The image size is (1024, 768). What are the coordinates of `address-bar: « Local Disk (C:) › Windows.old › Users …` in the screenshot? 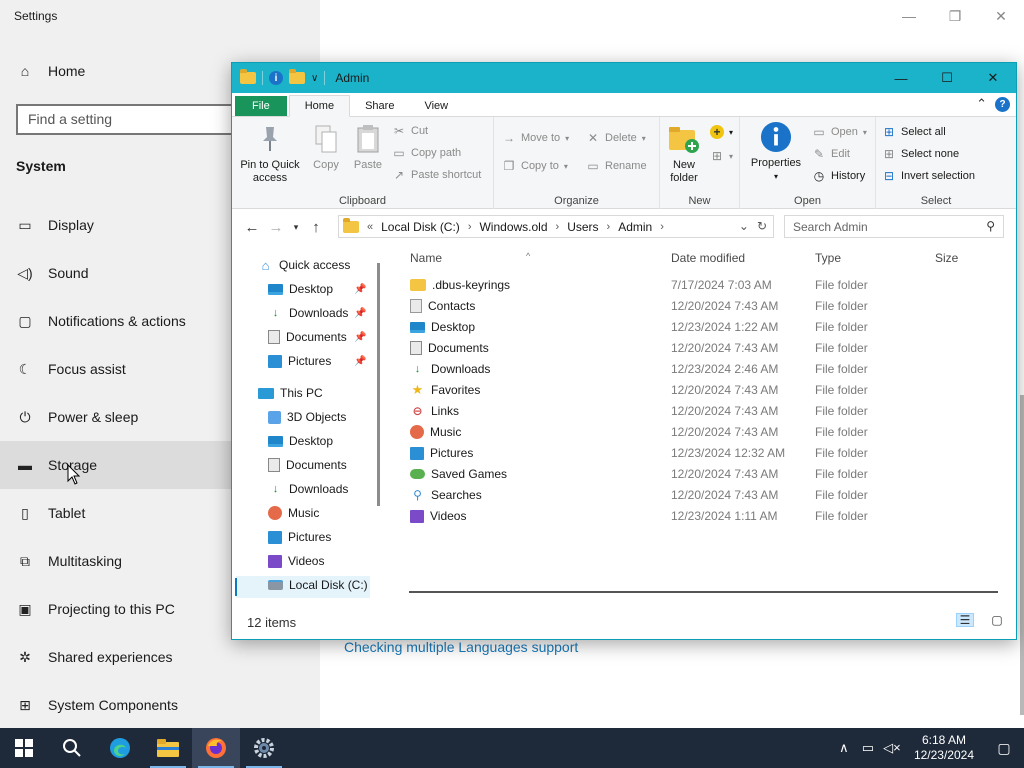 It's located at (556, 226).